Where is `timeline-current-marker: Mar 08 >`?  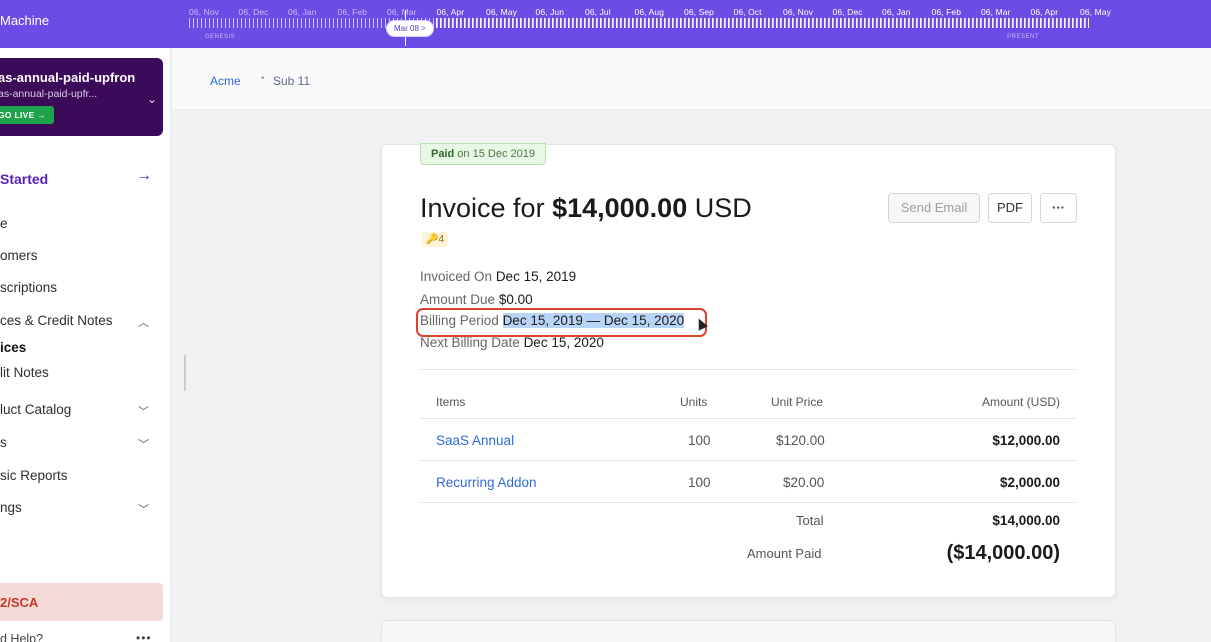
timeline-current-marker: Mar 08 > is located at coordinates (410, 28).